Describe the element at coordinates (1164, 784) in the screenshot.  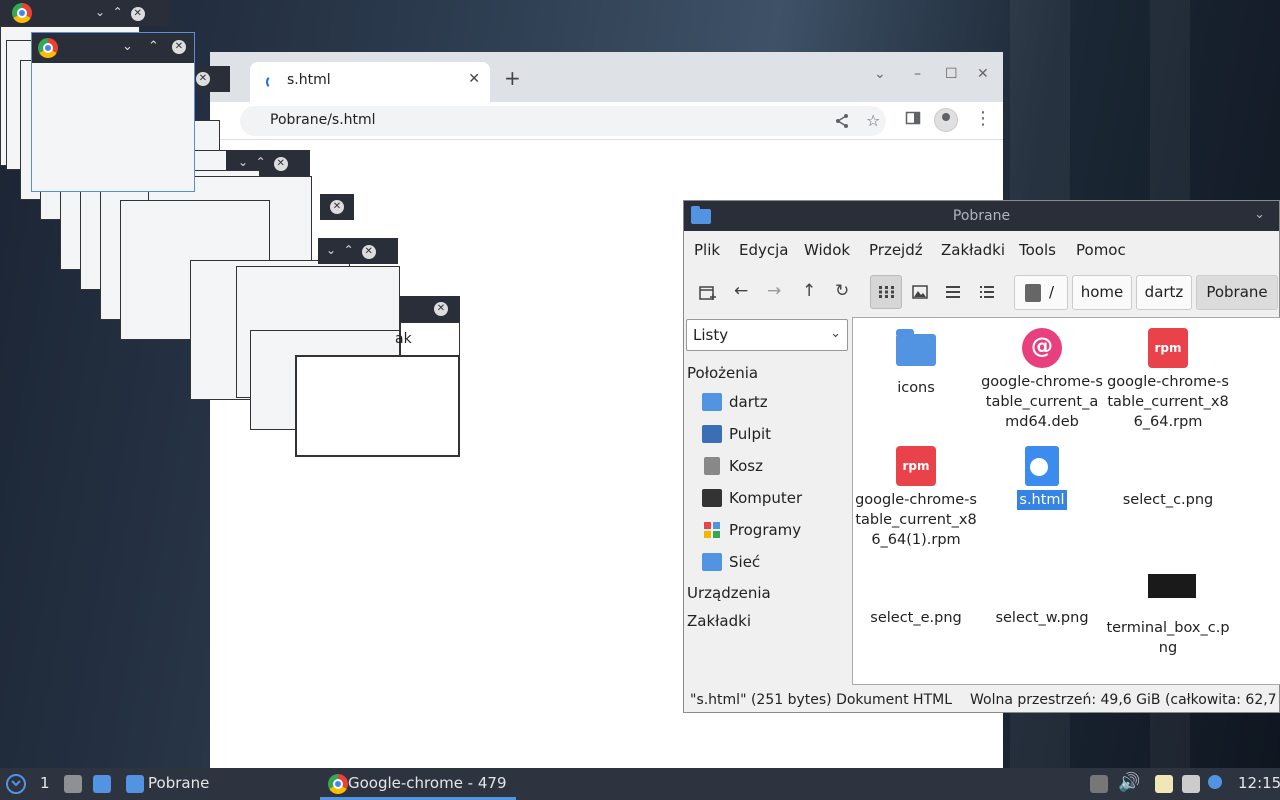
I see `clipboard-icon` at that location.